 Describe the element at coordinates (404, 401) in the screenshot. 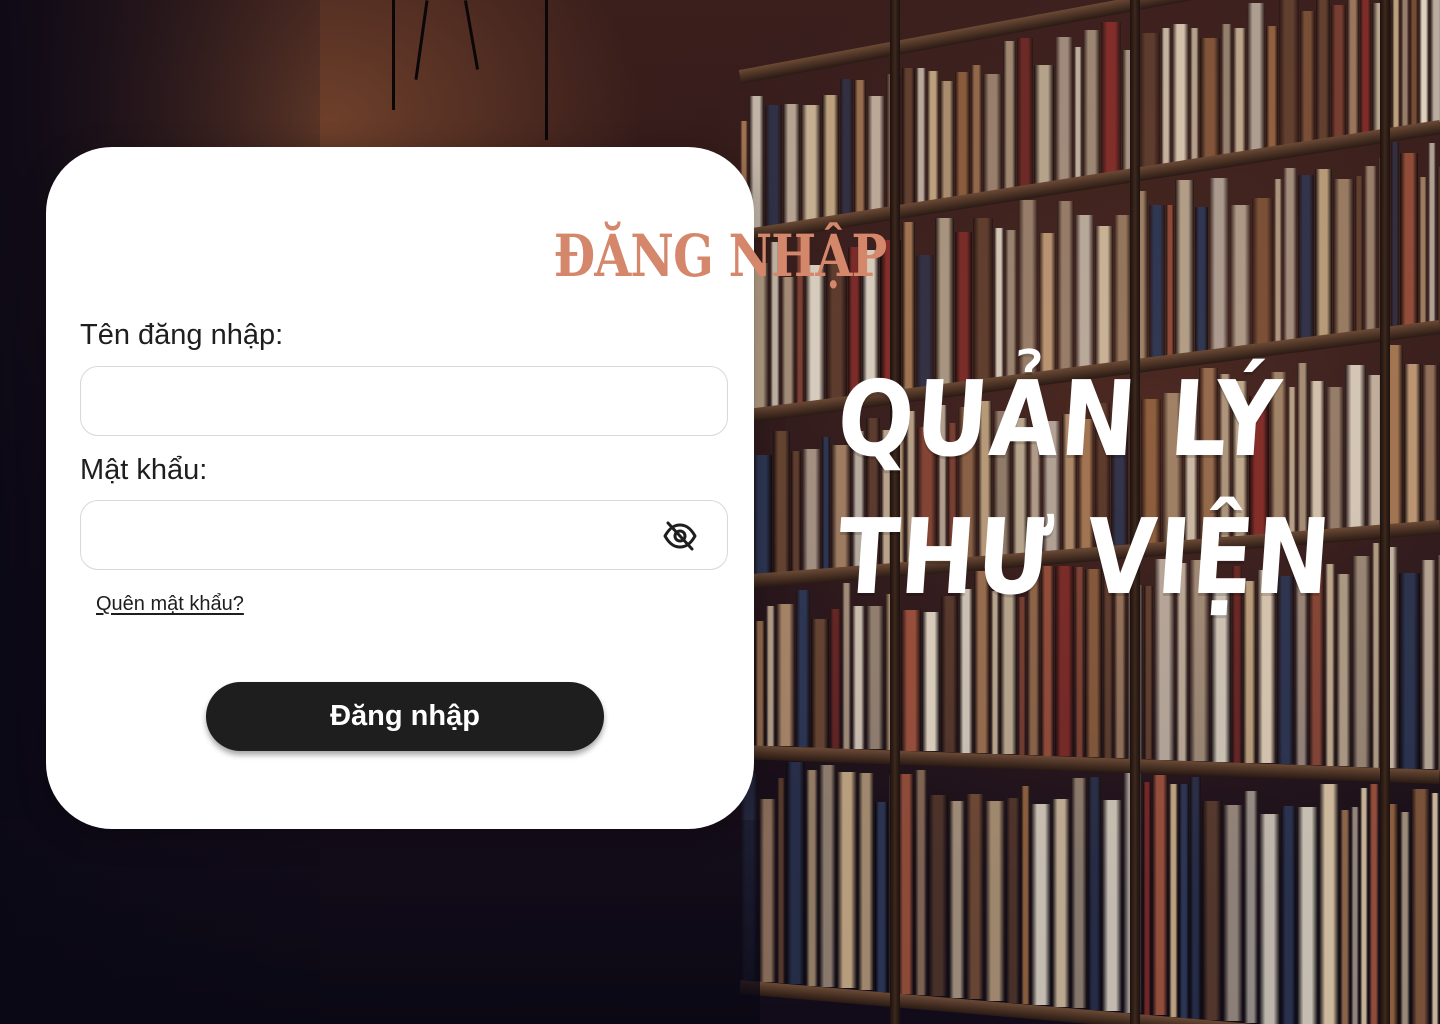

I see `username-input` at that location.